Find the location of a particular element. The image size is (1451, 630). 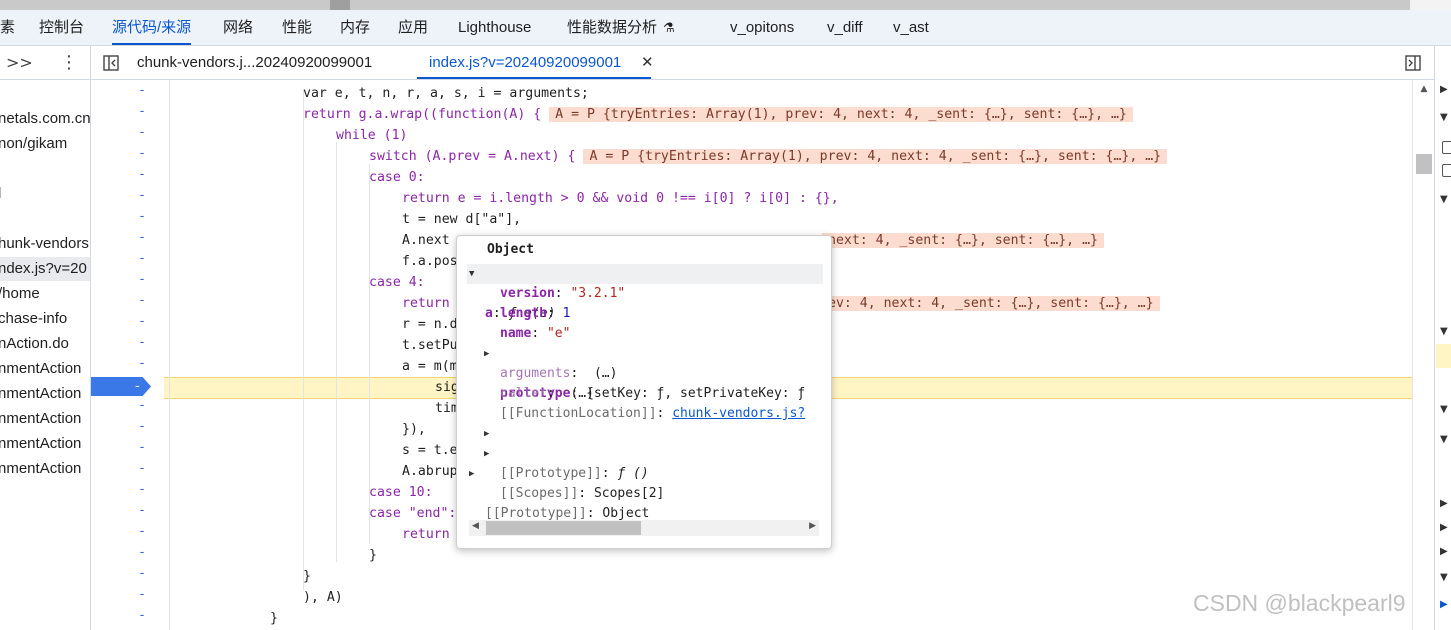

nav-item: chase-info is located at coordinates (33, 319).